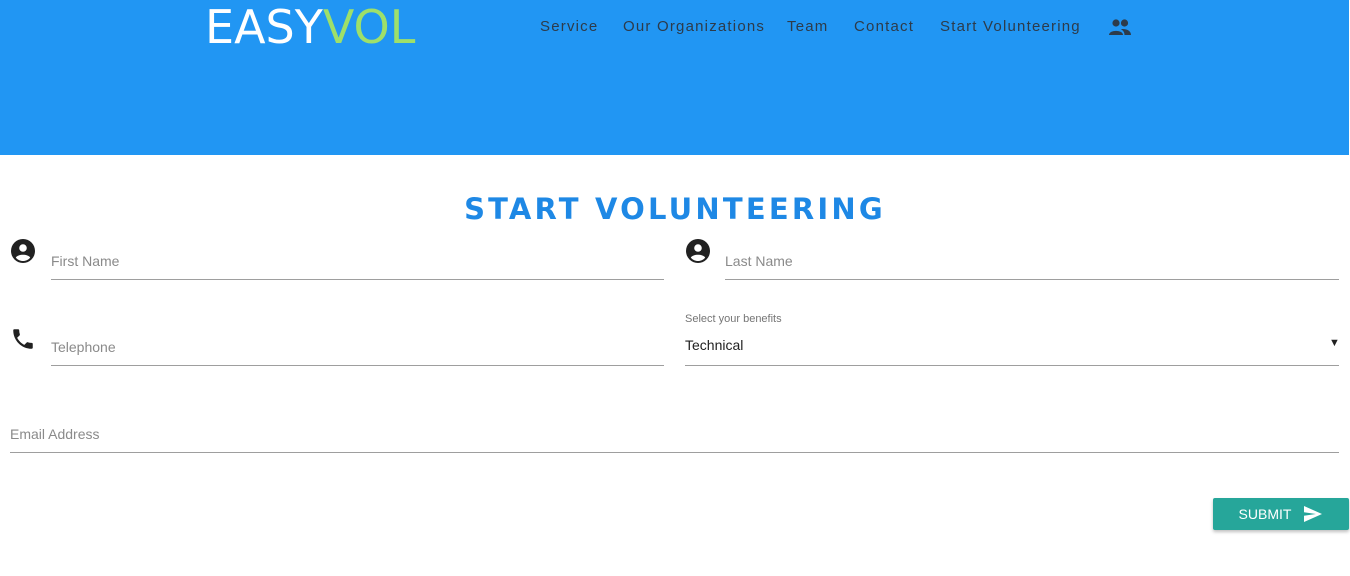 The image size is (1350, 576). Describe the element at coordinates (675, 209) in the screenshot. I see `page-title: START VOLUNTEERING` at that location.